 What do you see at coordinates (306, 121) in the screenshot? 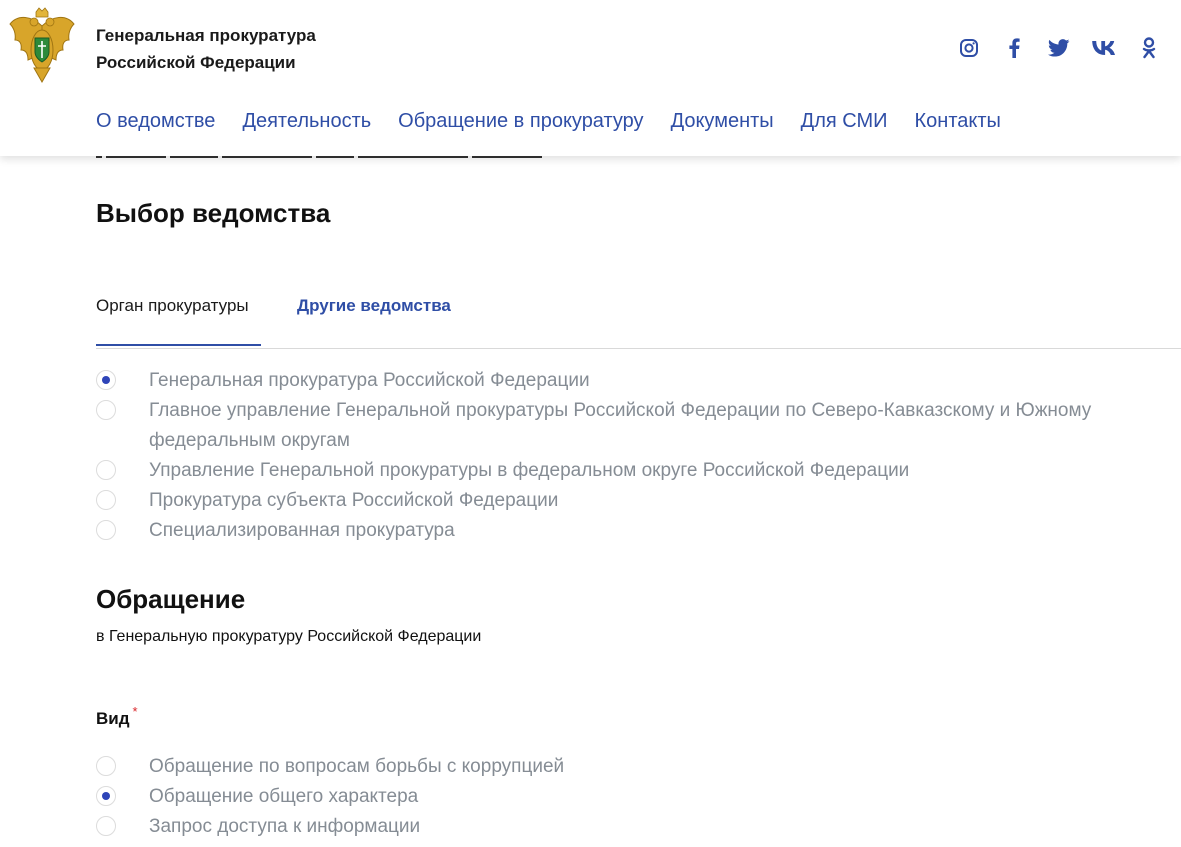
I see `nav-activity: Деятельность` at bounding box center [306, 121].